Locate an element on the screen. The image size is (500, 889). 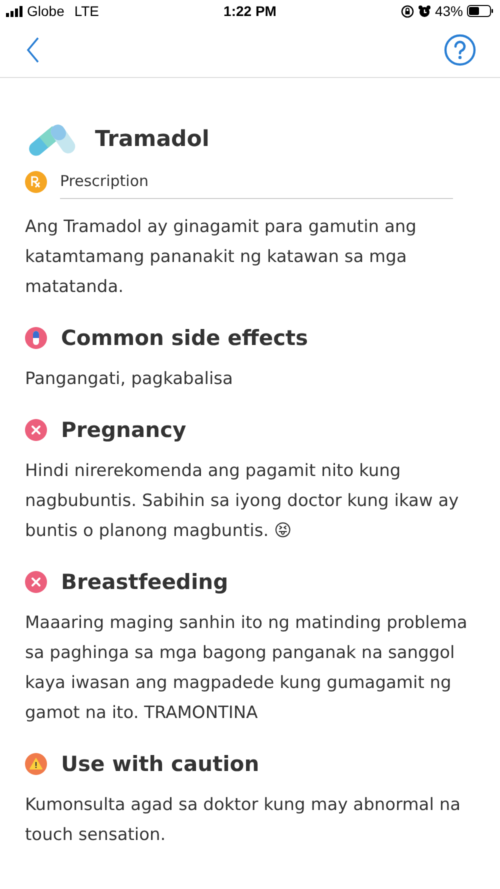
carrier-name: Globe is located at coordinates (45, 11).